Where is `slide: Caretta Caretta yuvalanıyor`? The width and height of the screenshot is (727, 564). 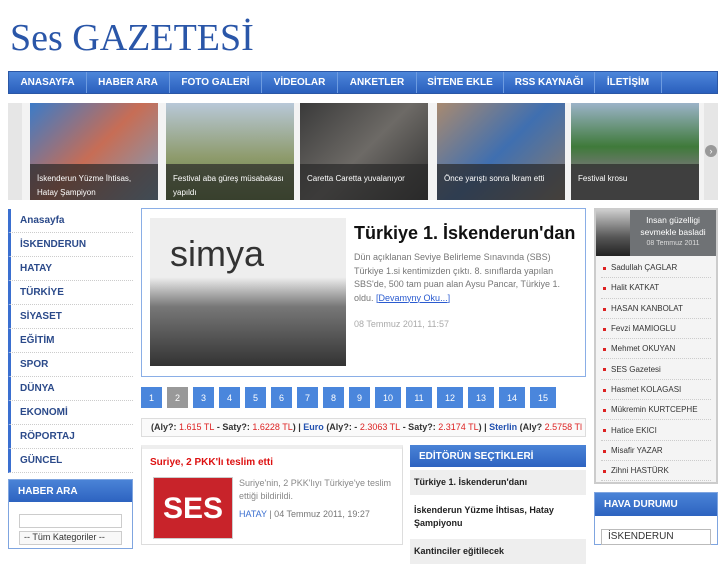 slide: Caretta Caretta yuvalanıyor is located at coordinates (364, 151).